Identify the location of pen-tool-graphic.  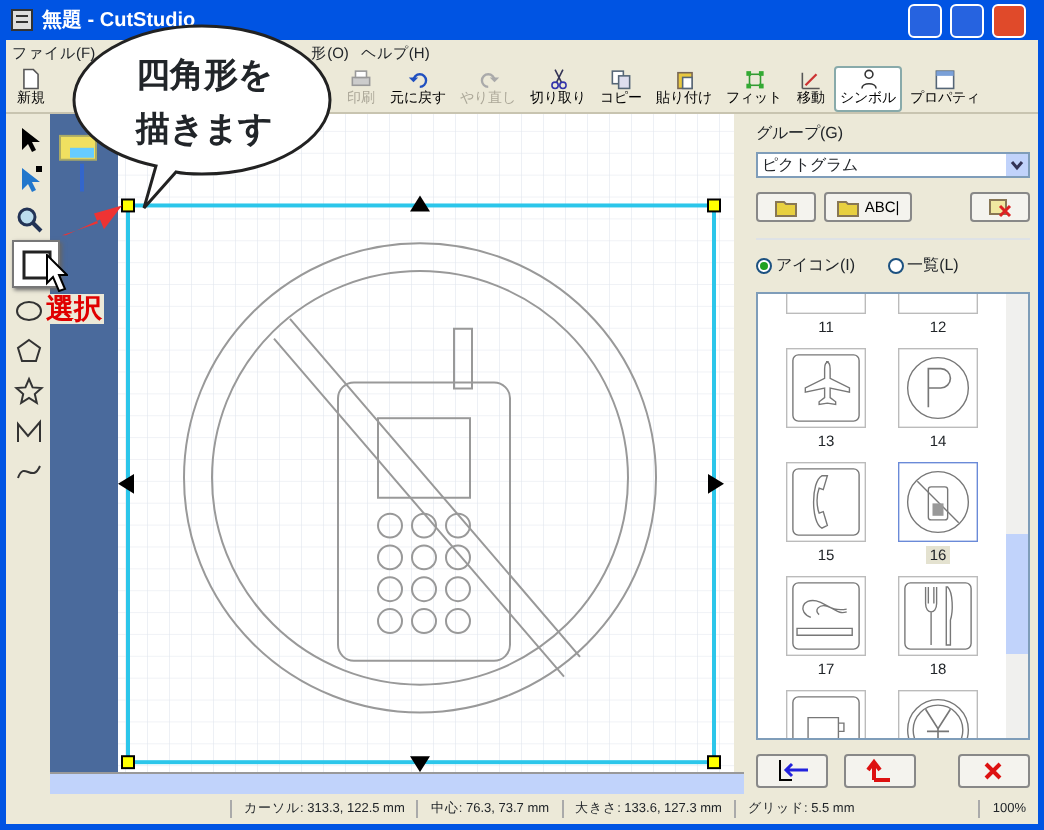
(78, 163).